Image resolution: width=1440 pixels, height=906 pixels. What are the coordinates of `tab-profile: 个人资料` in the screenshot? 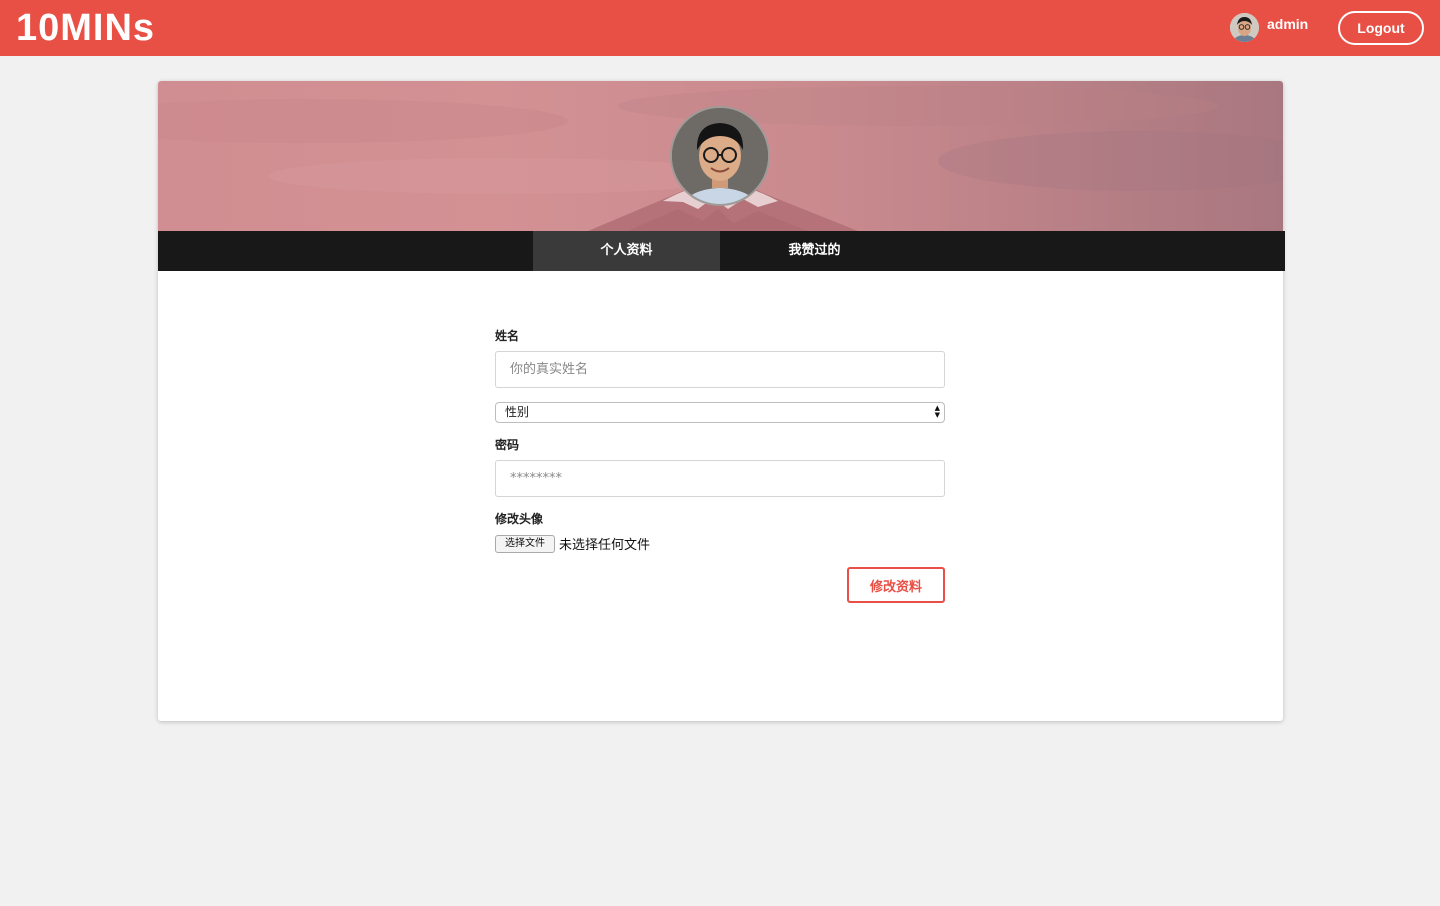 It's located at (626, 251).